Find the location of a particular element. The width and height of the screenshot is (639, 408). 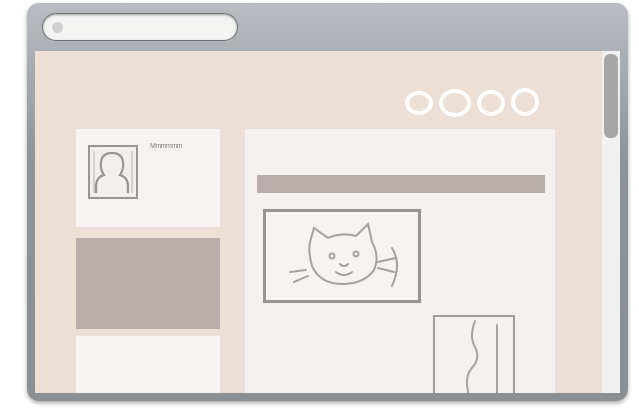

cat-sketch-icon is located at coordinates (343, 254).